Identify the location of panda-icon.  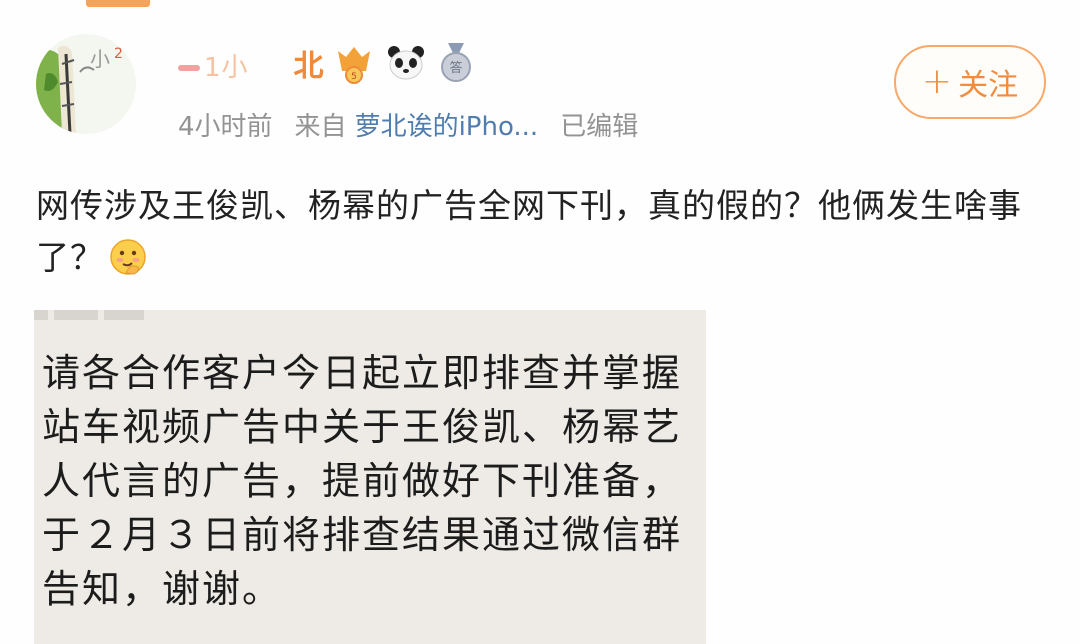
(406, 63).